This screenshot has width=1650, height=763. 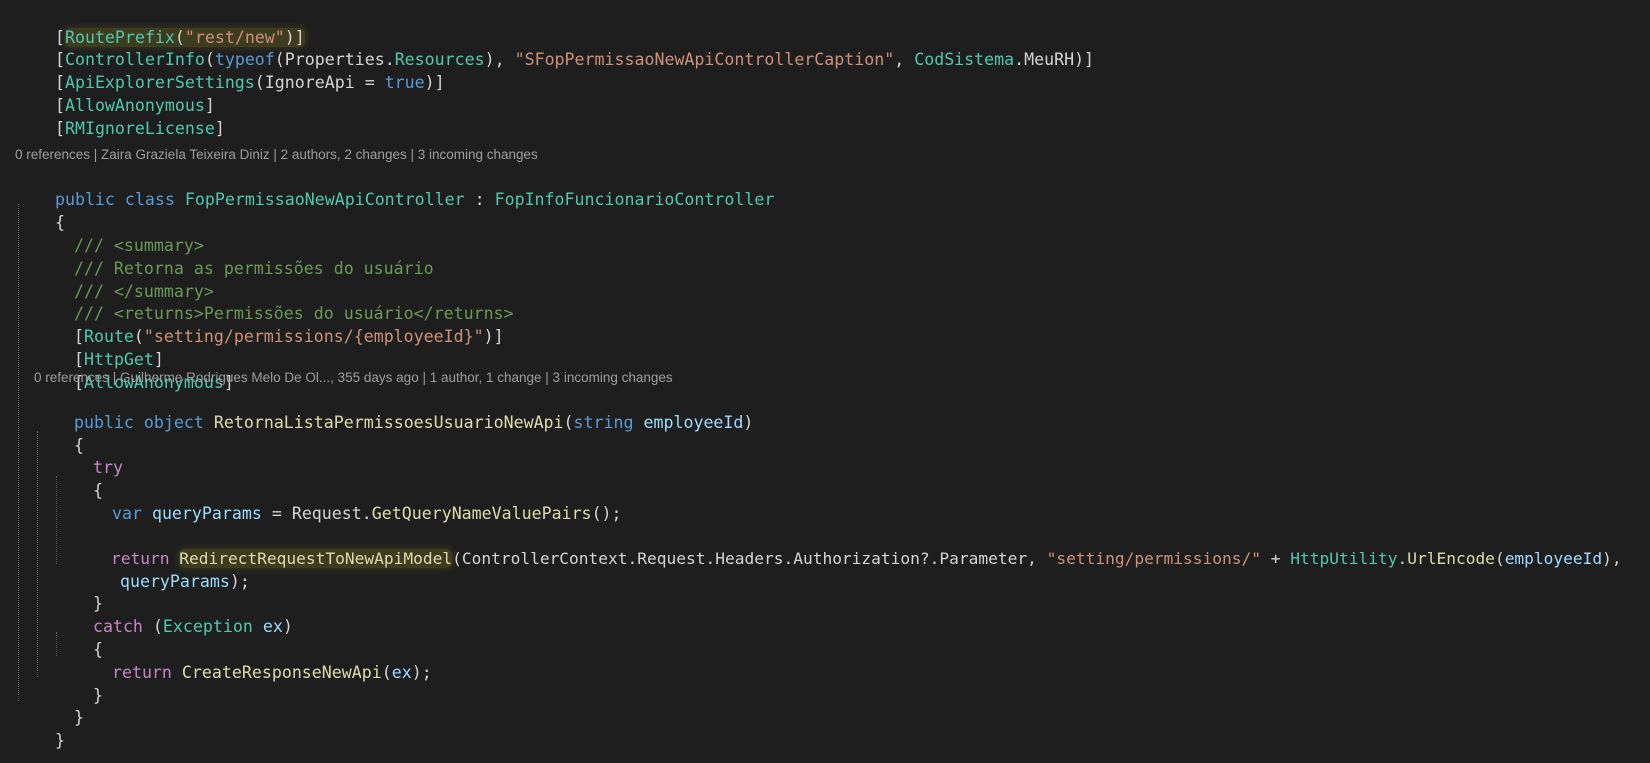 I want to click on string-token: "setting/permissions/", so click(x=1154, y=558).